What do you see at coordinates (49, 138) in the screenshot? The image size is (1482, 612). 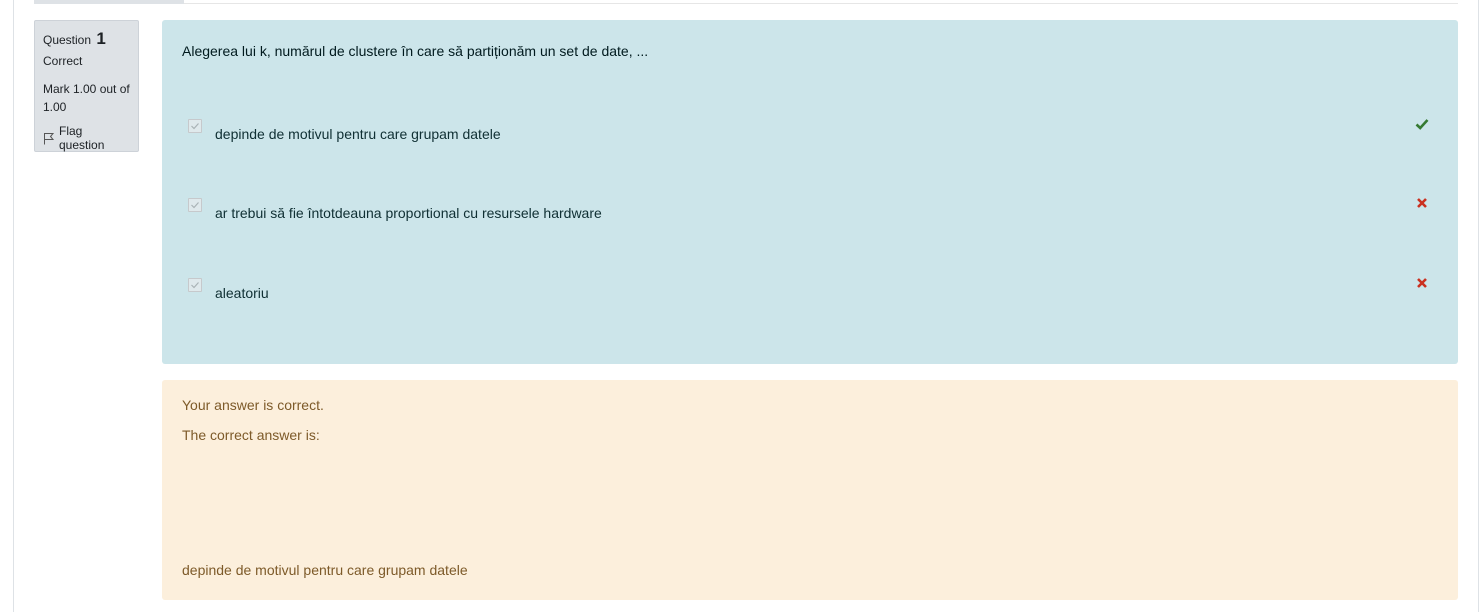 I see `flag-icon` at bounding box center [49, 138].